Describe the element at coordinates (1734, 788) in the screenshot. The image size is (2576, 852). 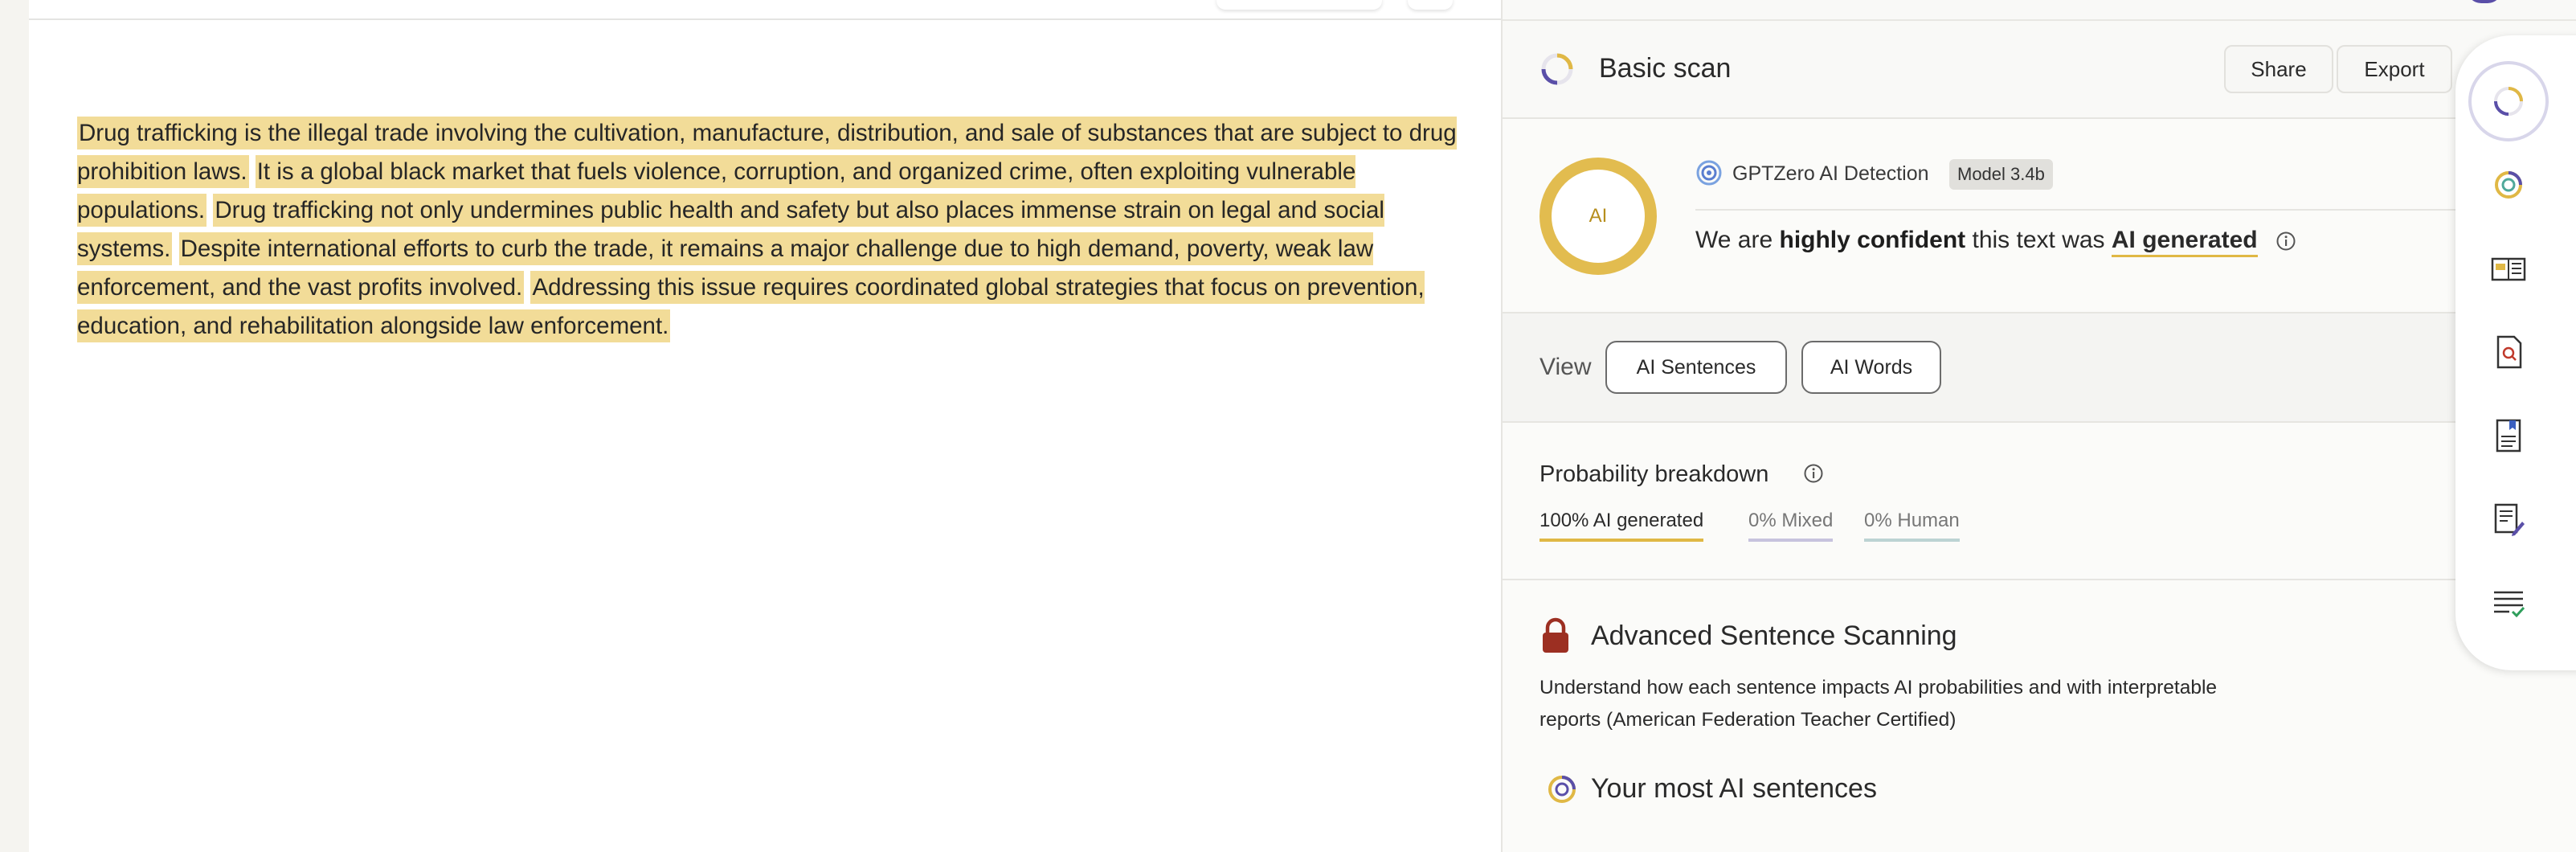
I see `most-ai-sentences-title: Your most AI sentences` at that location.